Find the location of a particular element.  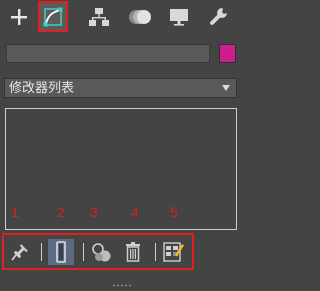

plus-icon is located at coordinates (19, 17).